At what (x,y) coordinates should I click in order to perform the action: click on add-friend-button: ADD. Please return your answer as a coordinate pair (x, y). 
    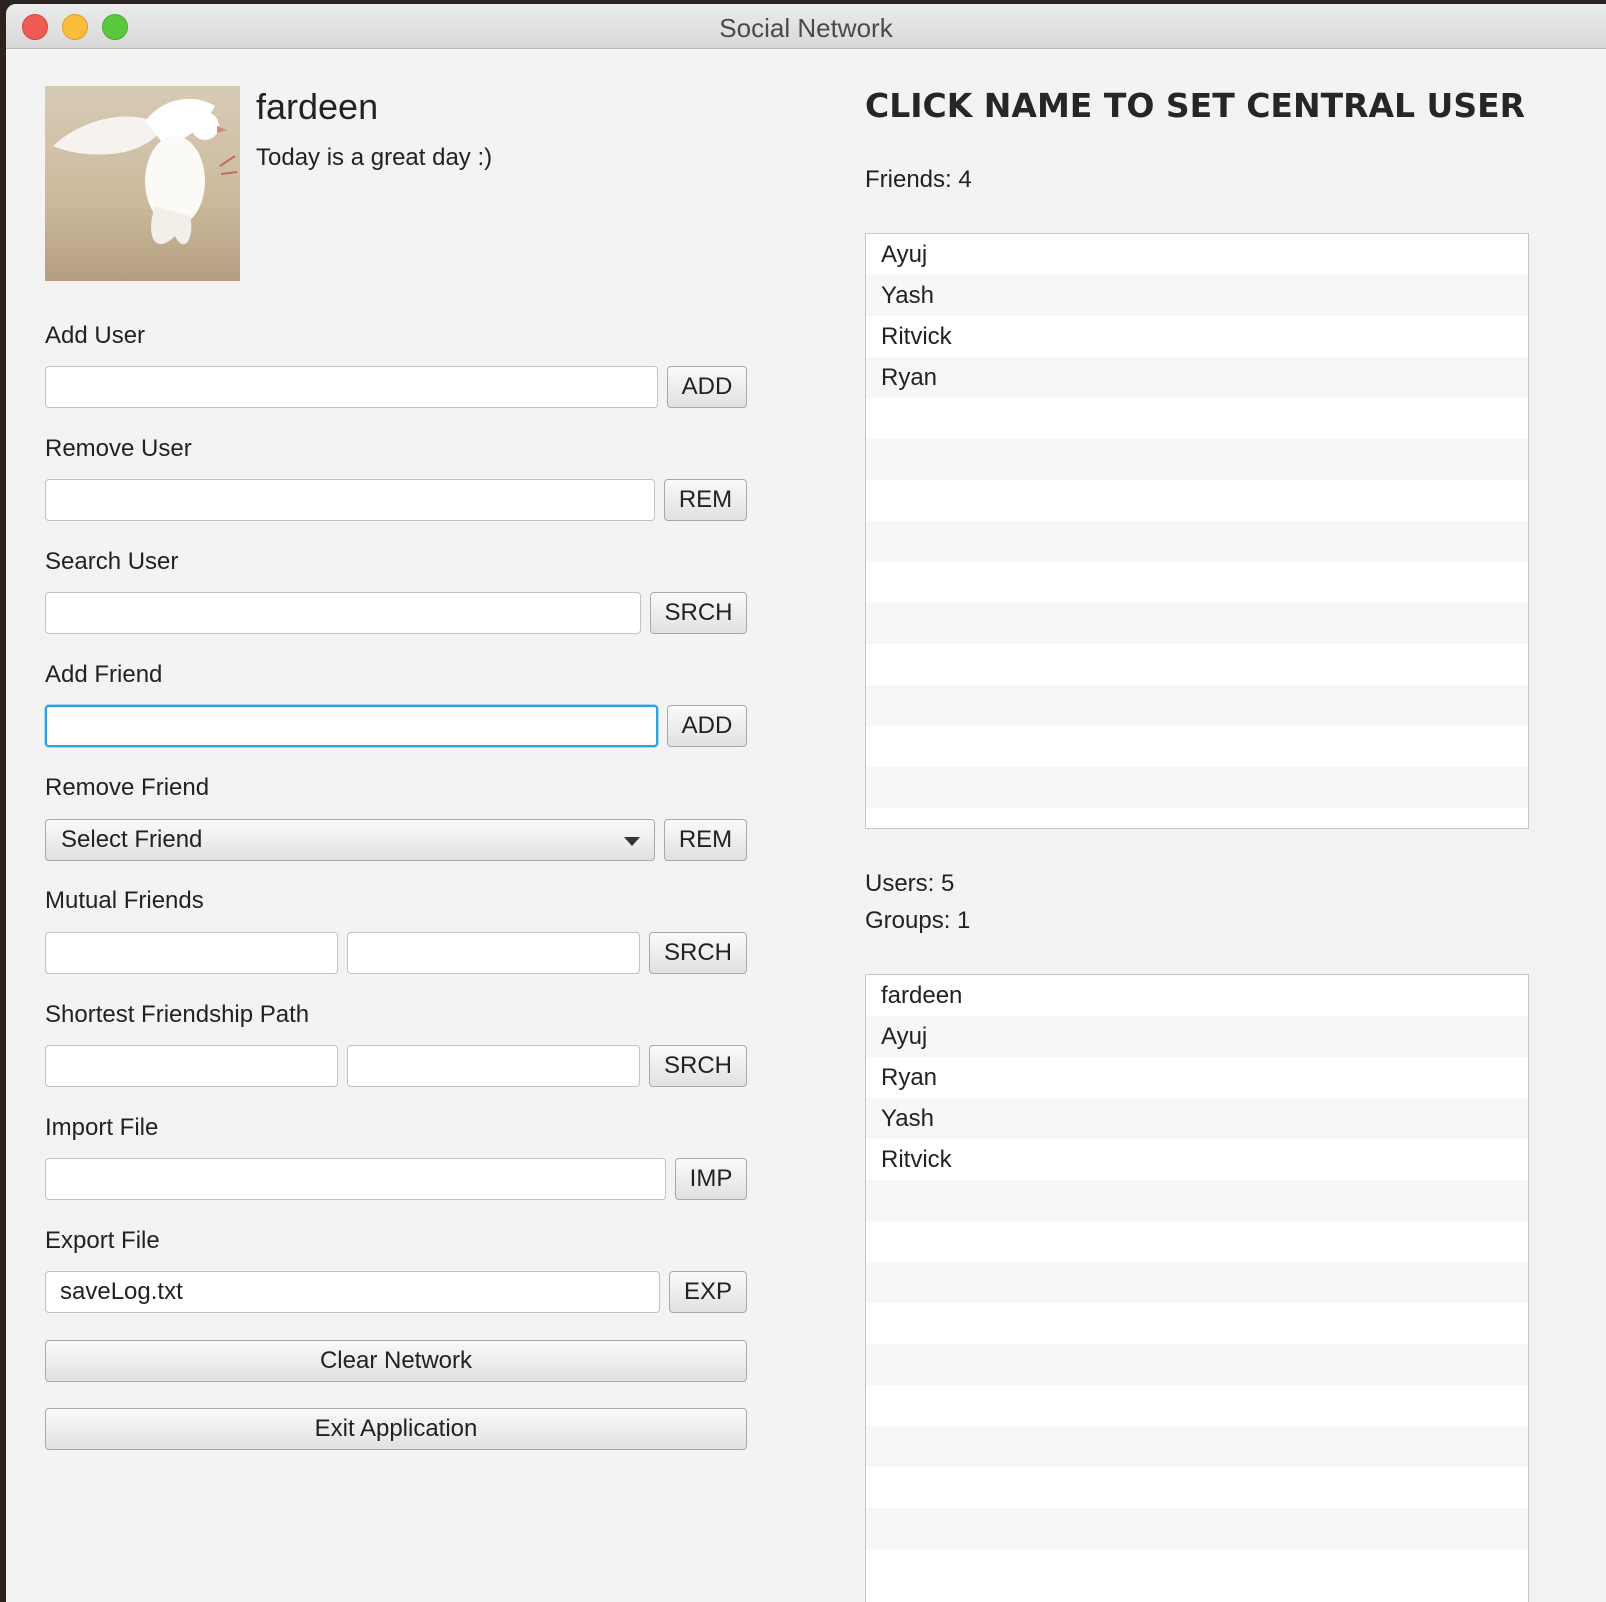
    Looking at the image, I should click on (707, 726).